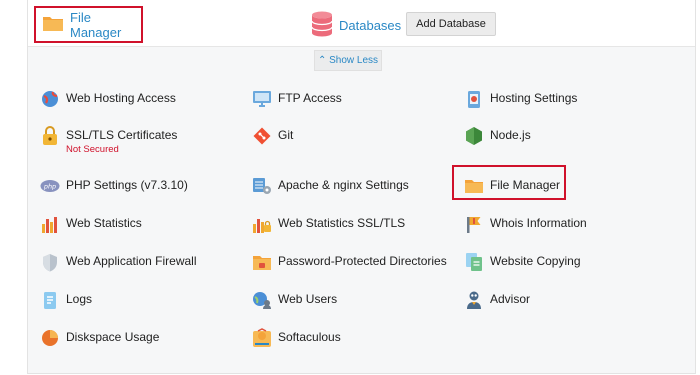  What do you see at coordinates (474, 300) in the screenshot?
I see `advisor-icon` at bounding box center [474, 300].